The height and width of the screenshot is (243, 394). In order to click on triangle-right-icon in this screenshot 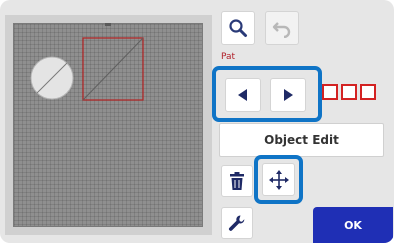, I will do `click(288, 95)`.